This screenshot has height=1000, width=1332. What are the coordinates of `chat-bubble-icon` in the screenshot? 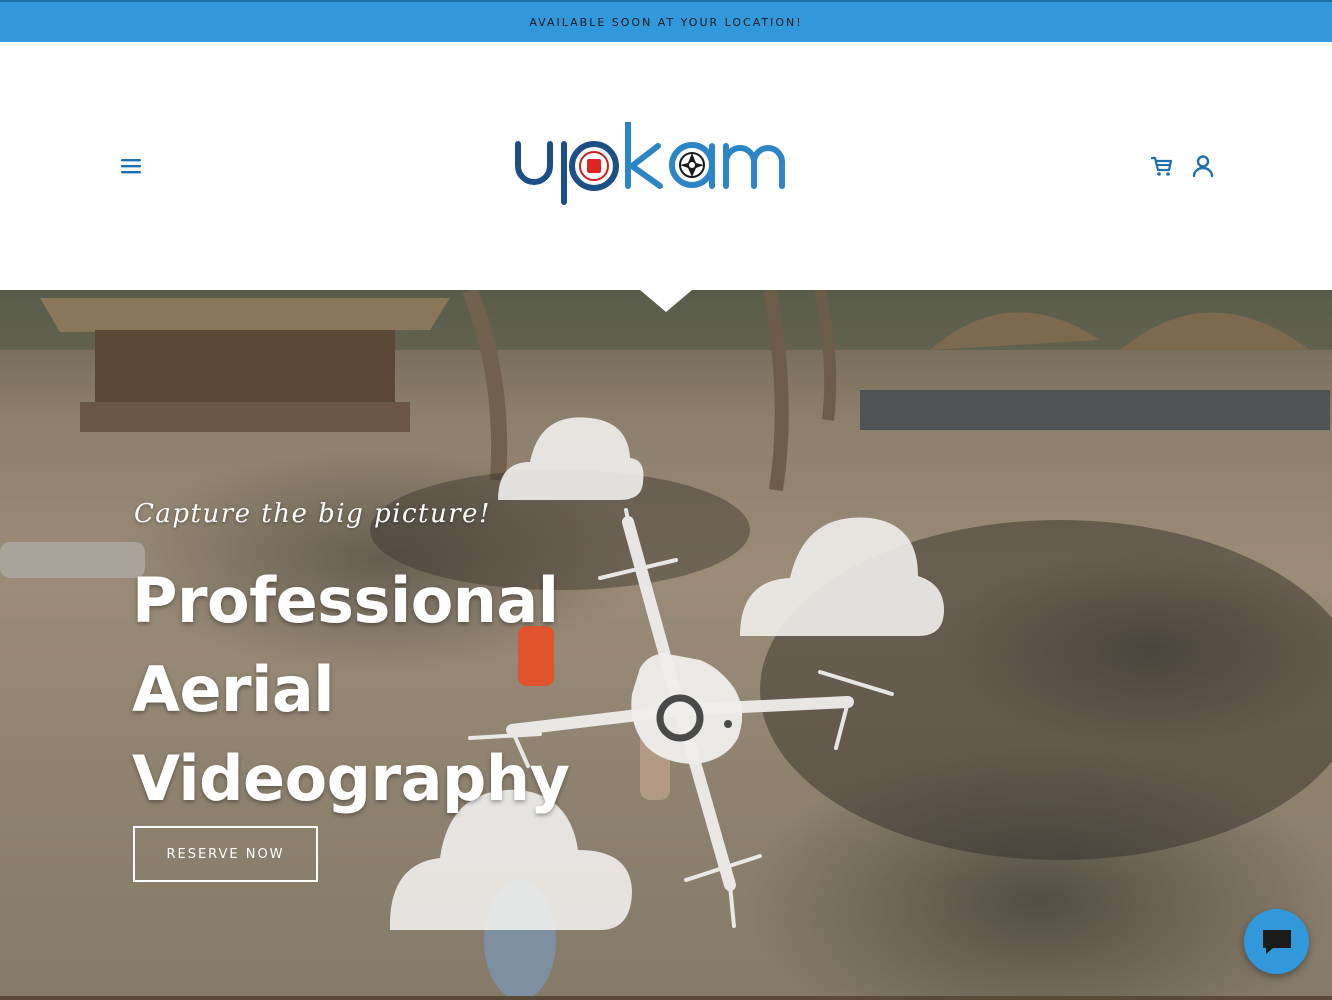 It's located at (1276, 941).